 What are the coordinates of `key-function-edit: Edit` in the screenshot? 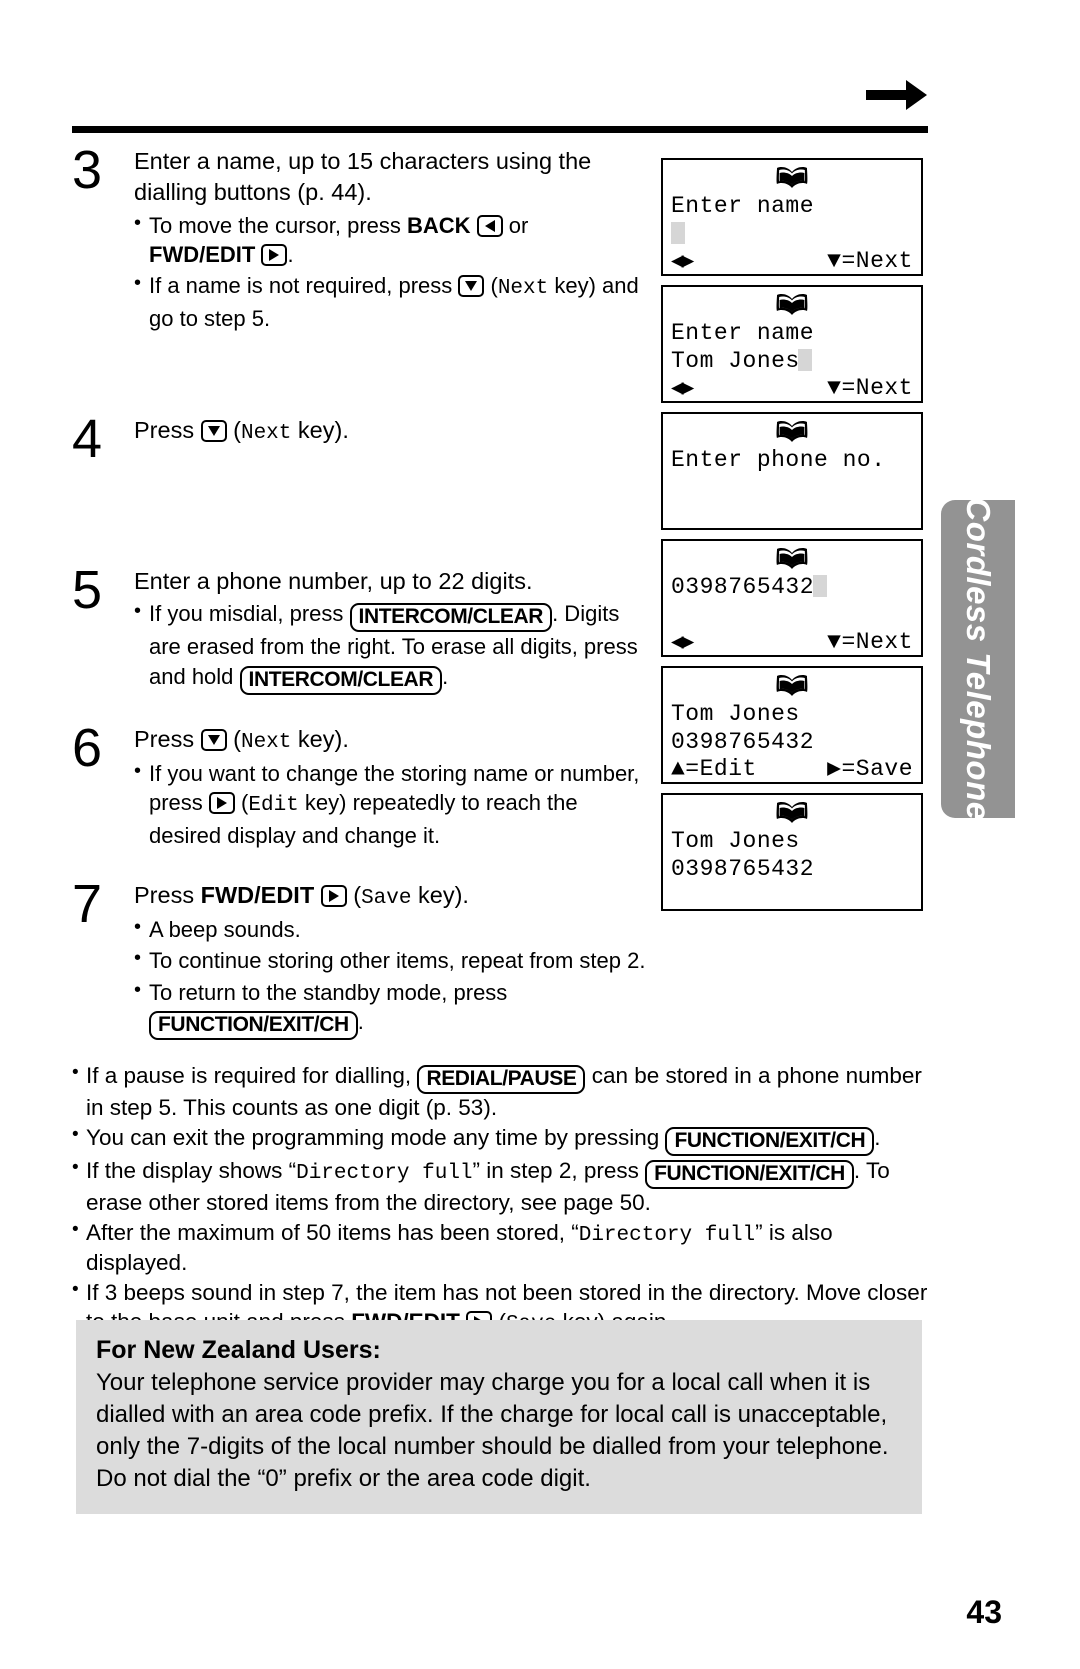 It's located at (273, 806).